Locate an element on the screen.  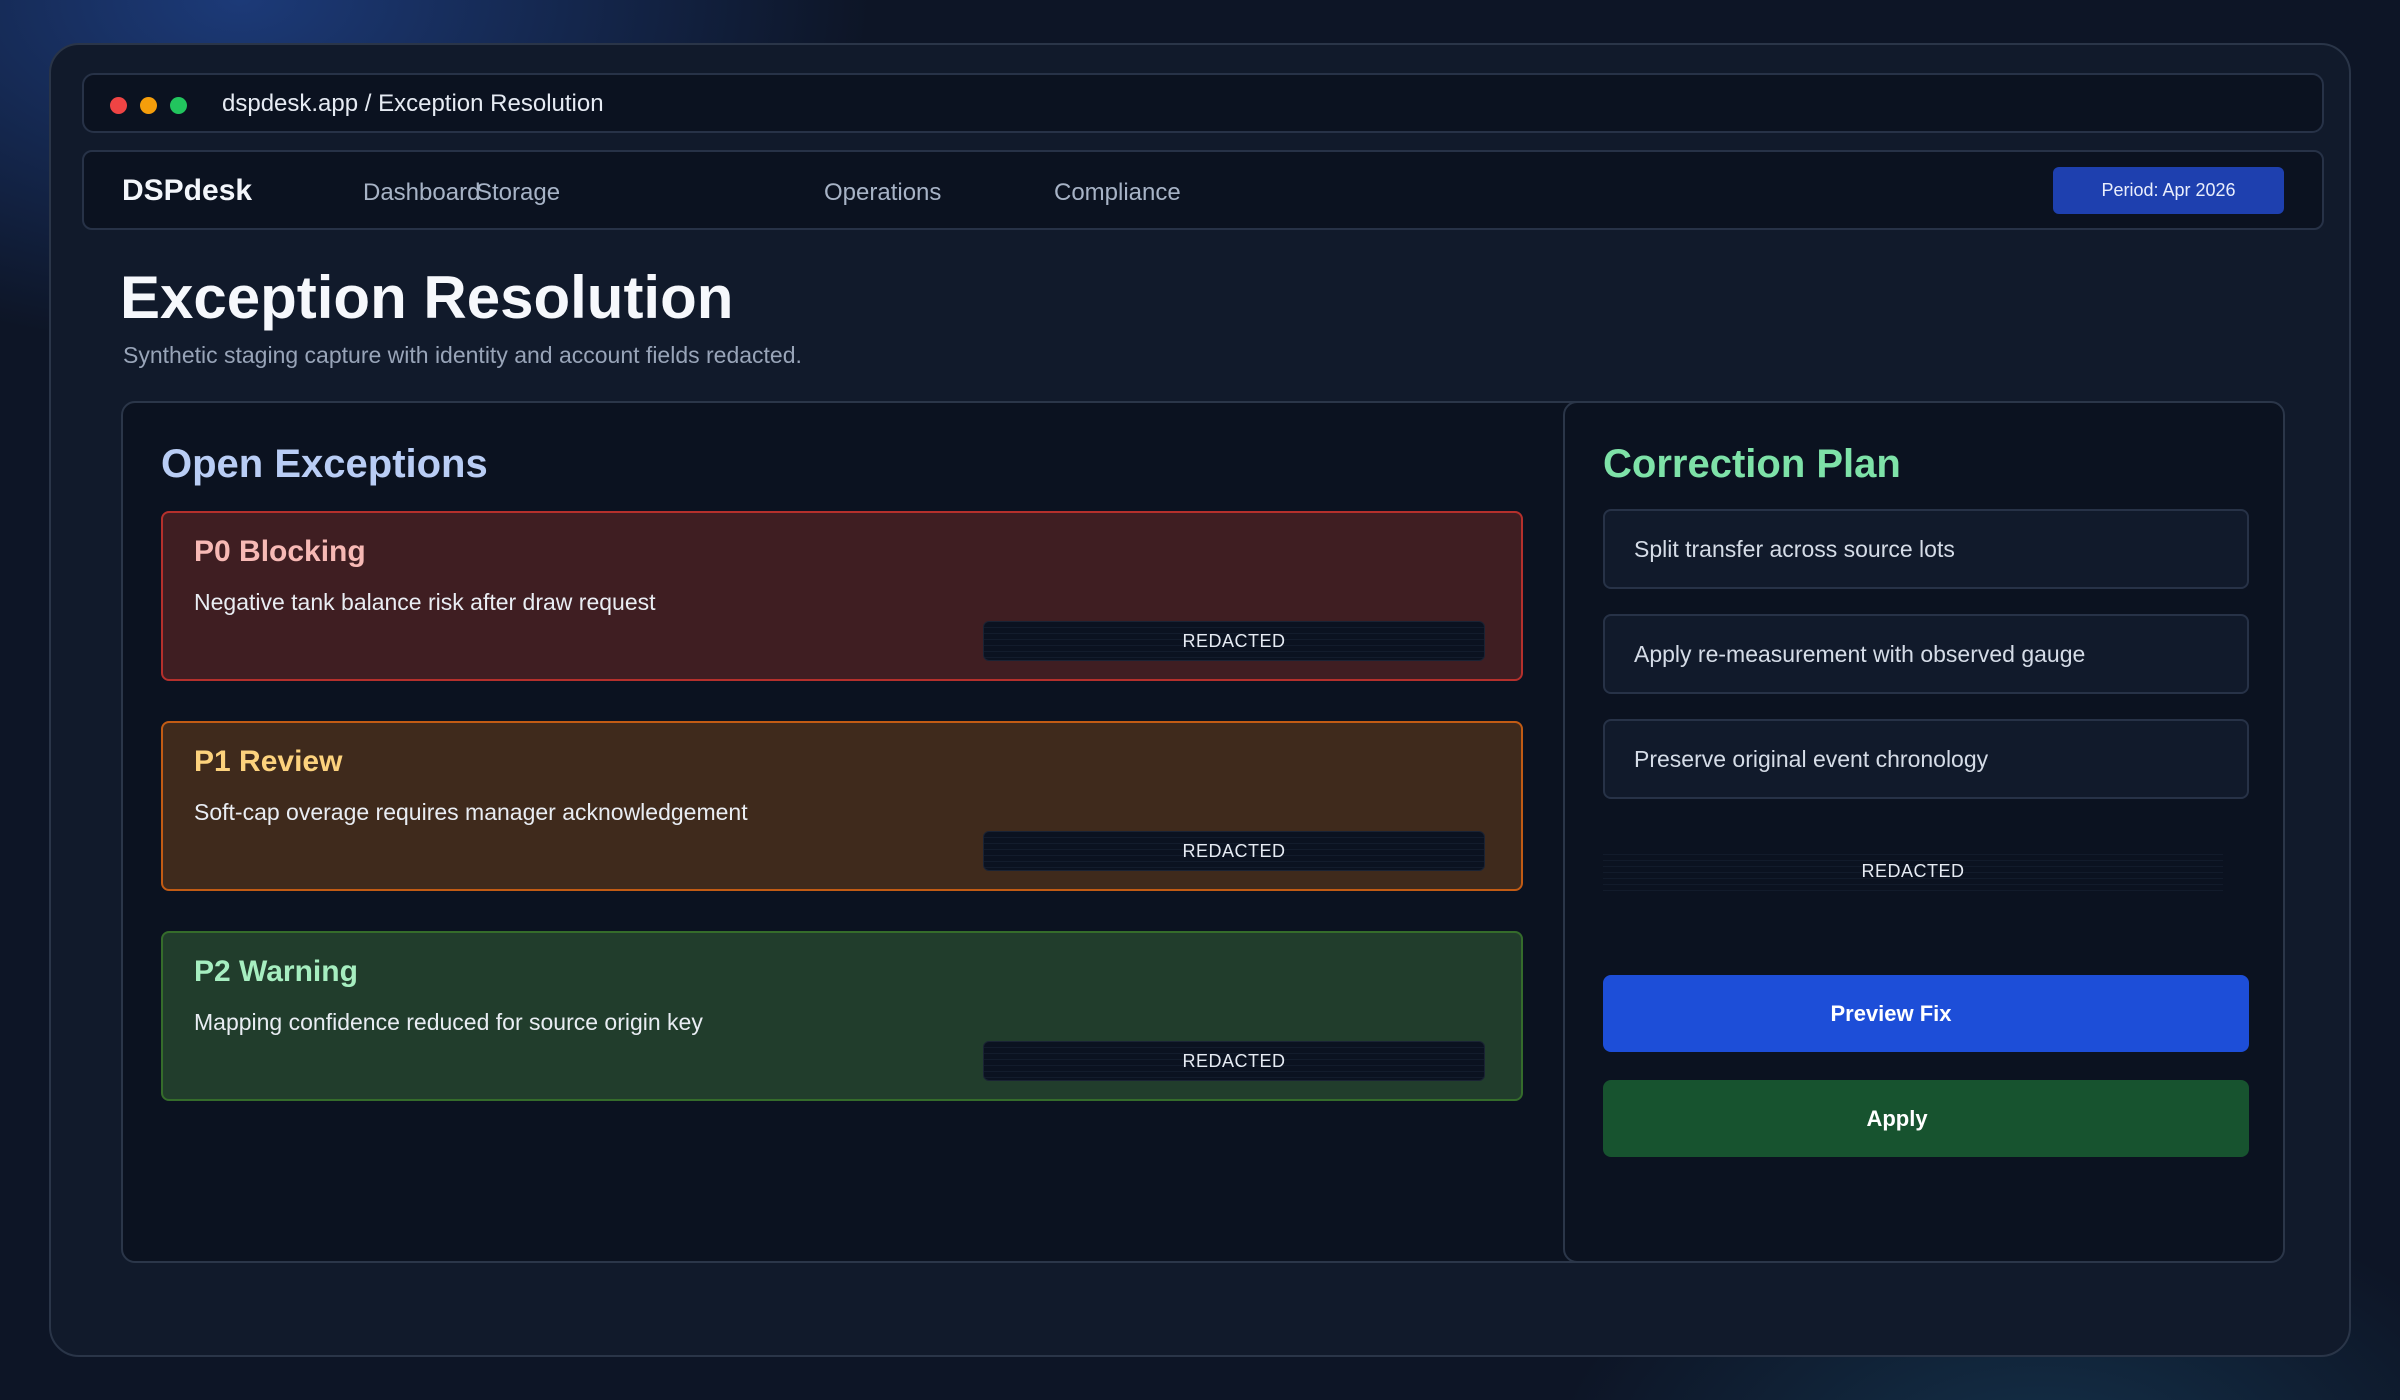
nav-link-operations: Operations is located at coordinates (882, 193).